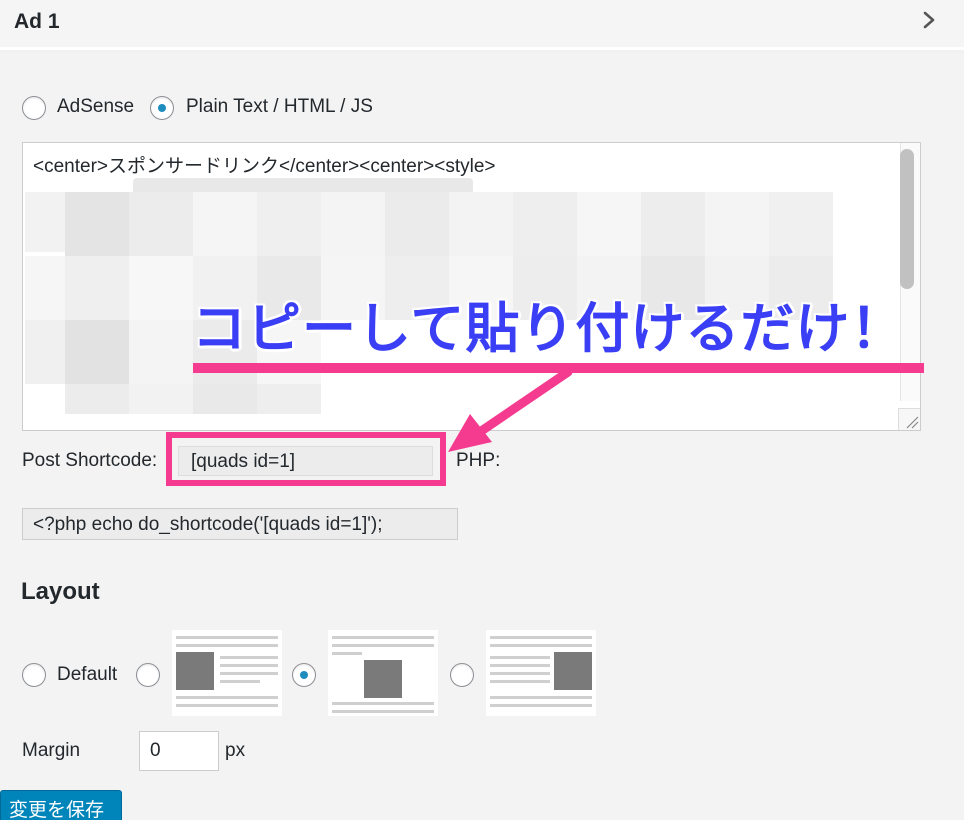 Image resolution: width=964 pixels, height=820 pixels. Describe the element at coordinates (61, 805) in the screenshot. I see `save-button: 変更を保存` at that location.